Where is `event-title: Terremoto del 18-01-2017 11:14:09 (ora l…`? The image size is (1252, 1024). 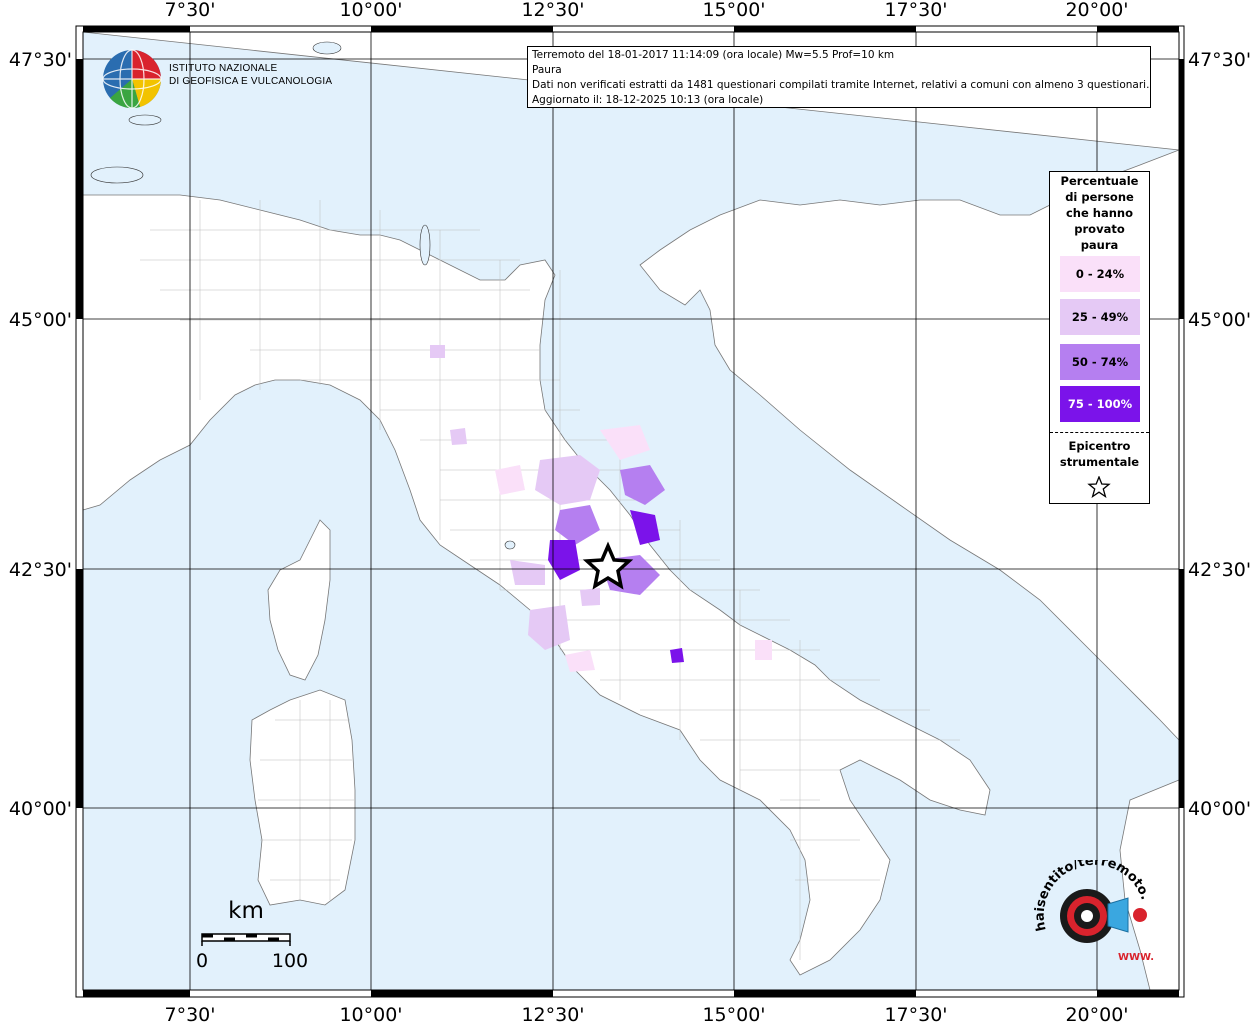
event-title: Terremoto del 18-01-2017 11:14:09 (ora l… is located at coordinates (713, 55).